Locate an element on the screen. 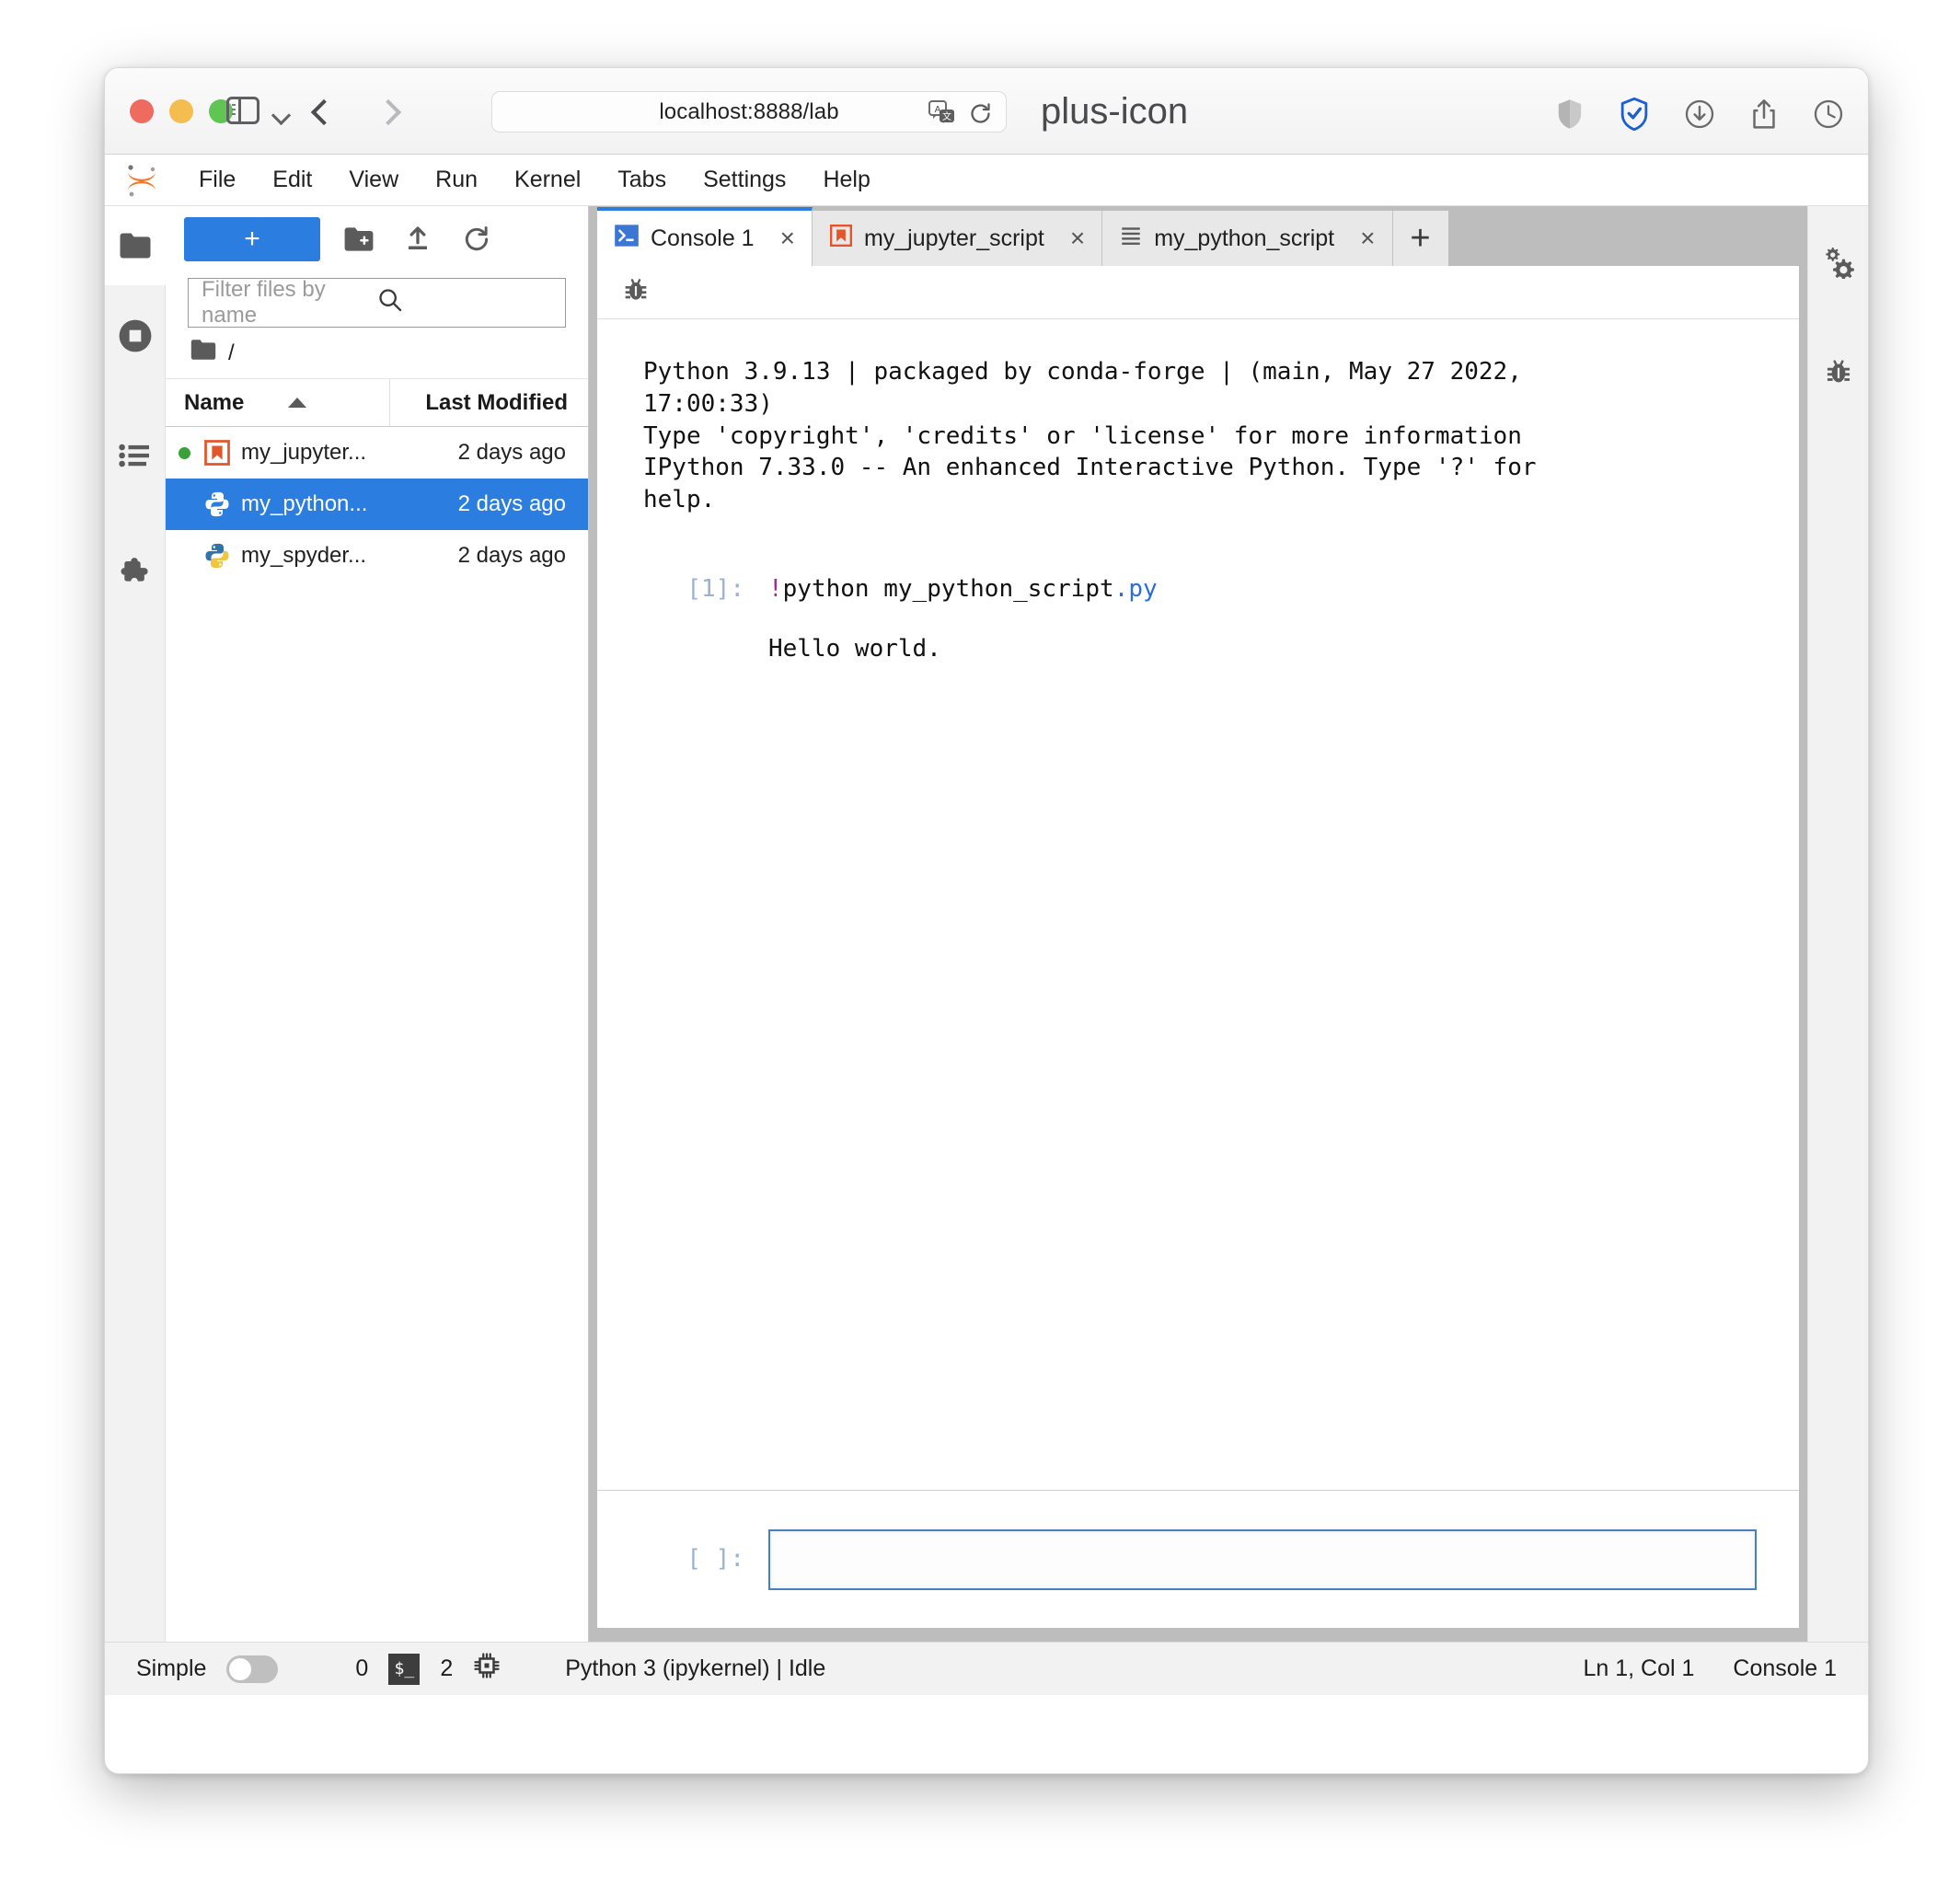  blue-shield-check-icon is located at coordinates (1634, 116).